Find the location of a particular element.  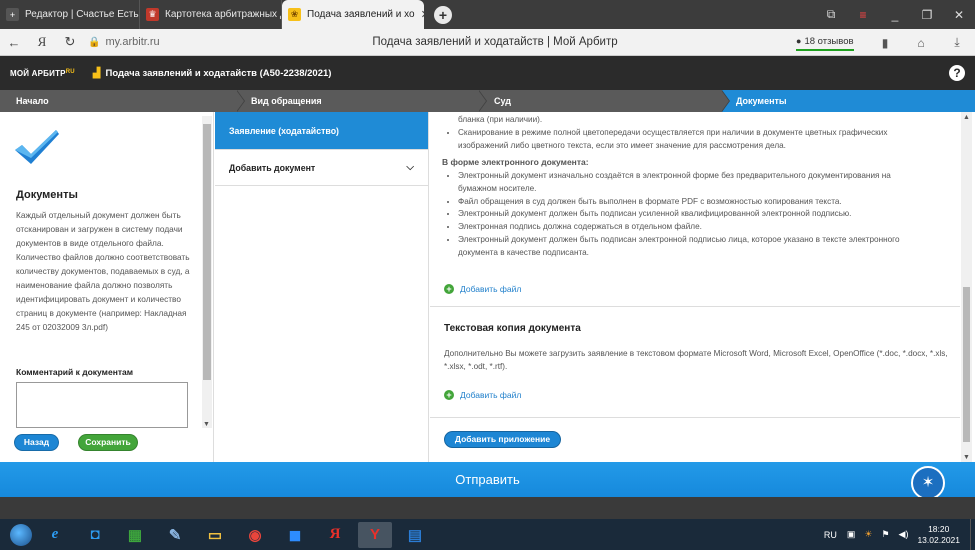

extensions-icon: ⌂ is located at coordinates (921, 43).